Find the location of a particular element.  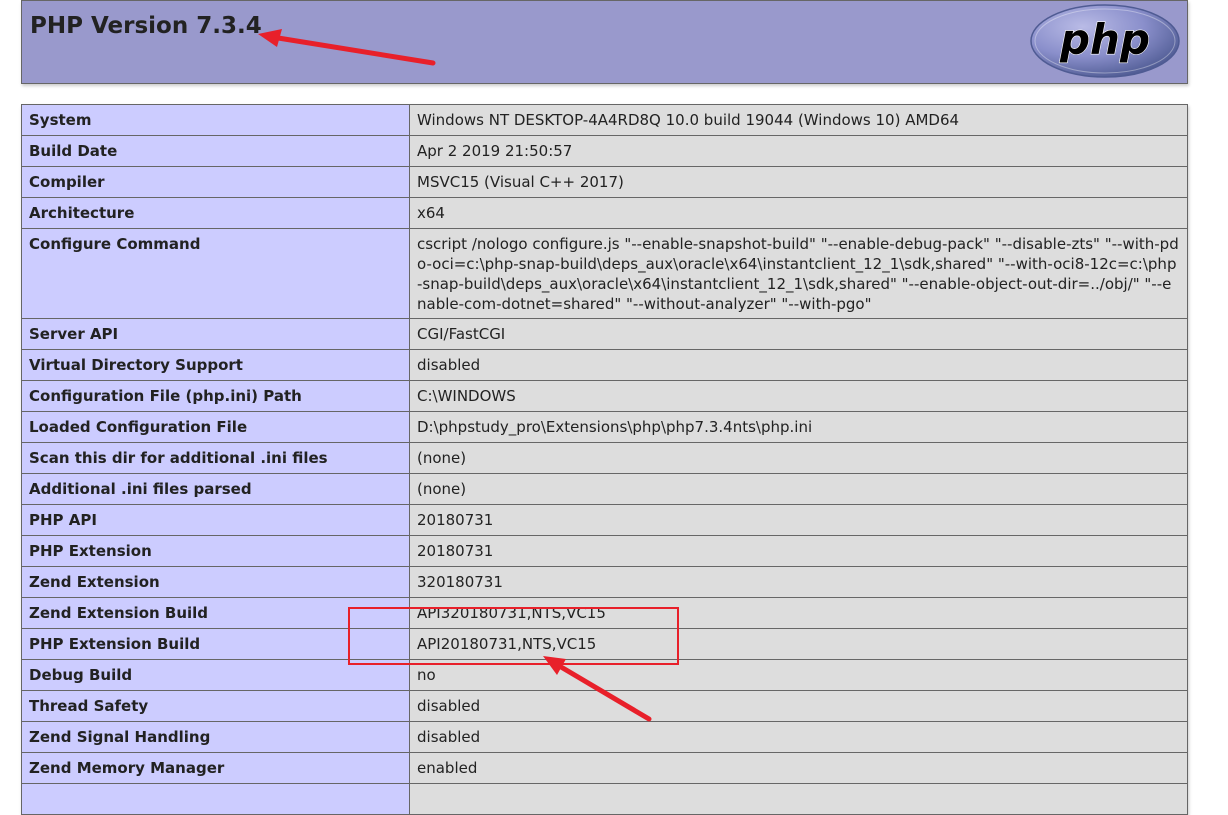

table-row: Thread Safety disabled is located at coordinates (604, 706).